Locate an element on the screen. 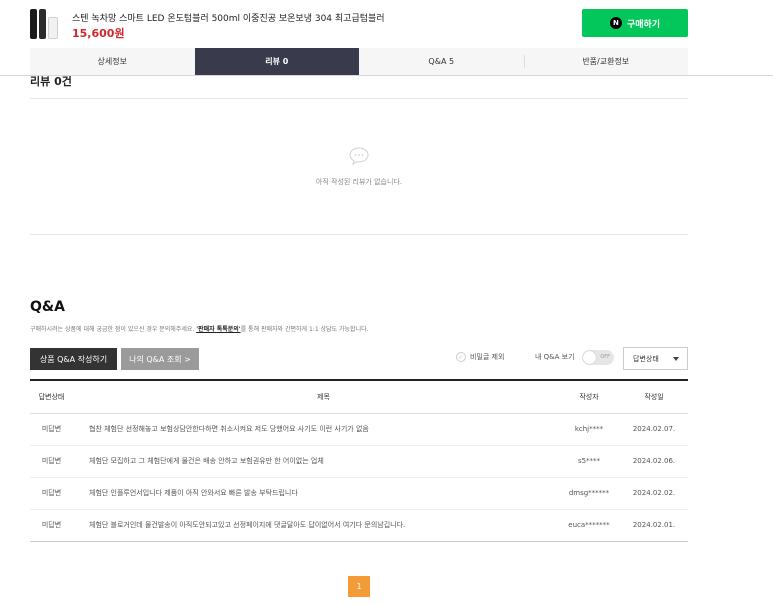  caret-down-icon is located at coordinates (676, 359).